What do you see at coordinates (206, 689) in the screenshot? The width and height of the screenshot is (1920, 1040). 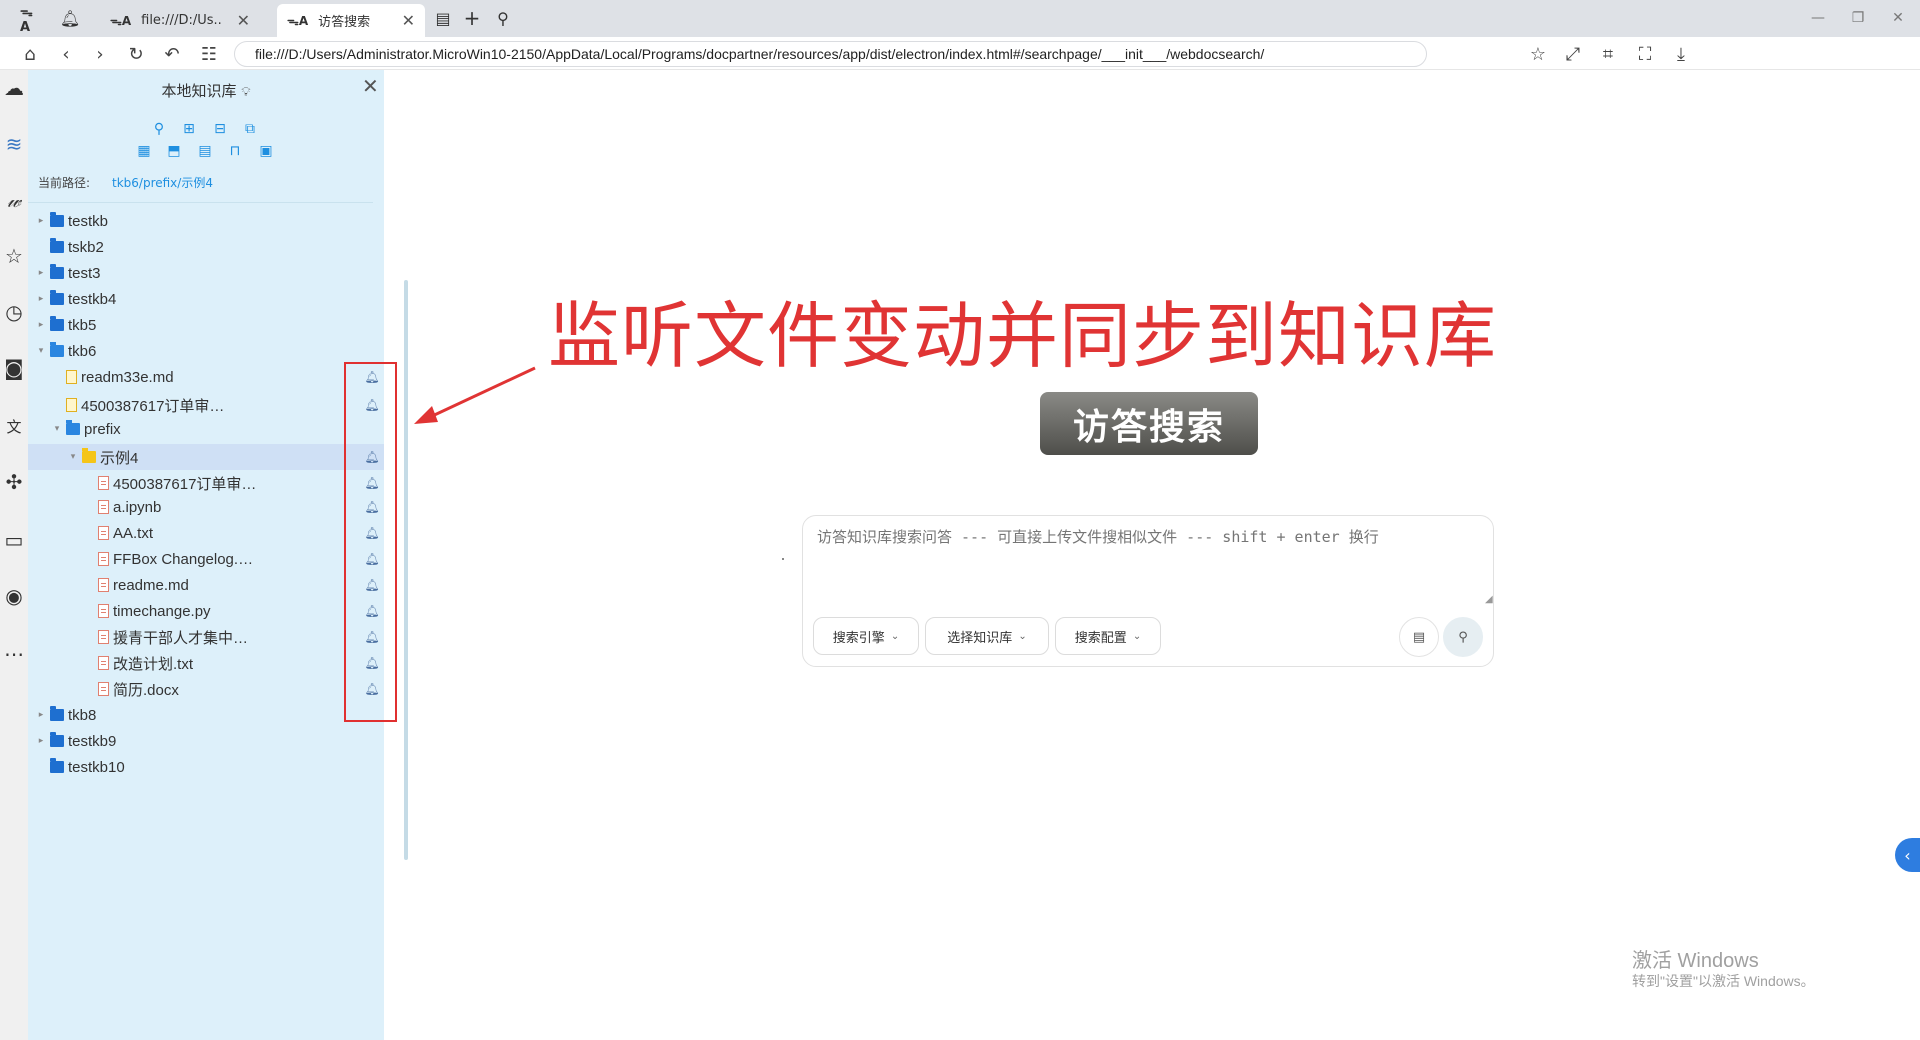 I see `tree-item: 简历.docx 🔔︎` at bounding box center [206, 689].